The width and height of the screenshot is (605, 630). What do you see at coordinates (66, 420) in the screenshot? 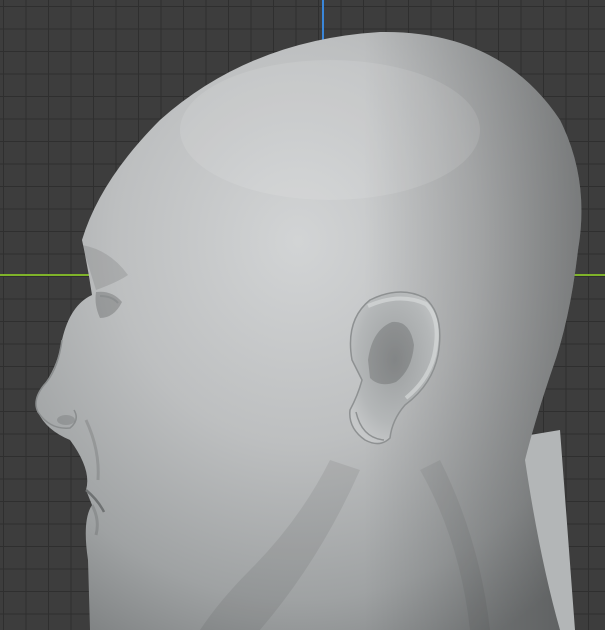
I see `nostril` at bounding box center [66, 420].